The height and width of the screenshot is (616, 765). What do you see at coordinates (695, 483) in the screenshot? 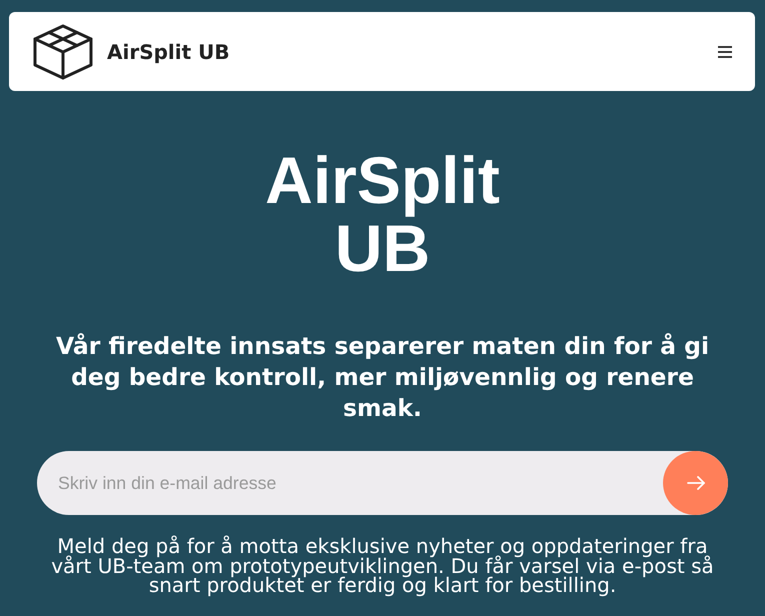
I see `arrow-right-icon` at bounding box center [695, 483].